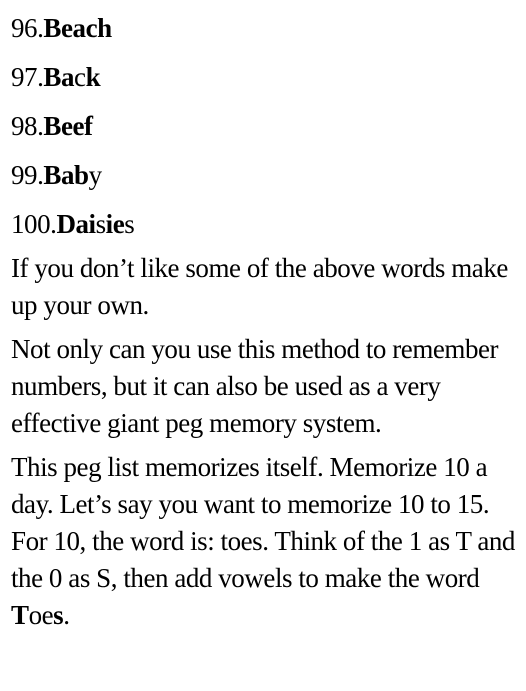 Image resolution: width=526 pixels, height=691 pixels. I want to click on peg-word-bold-end: k, so click(93, 77).